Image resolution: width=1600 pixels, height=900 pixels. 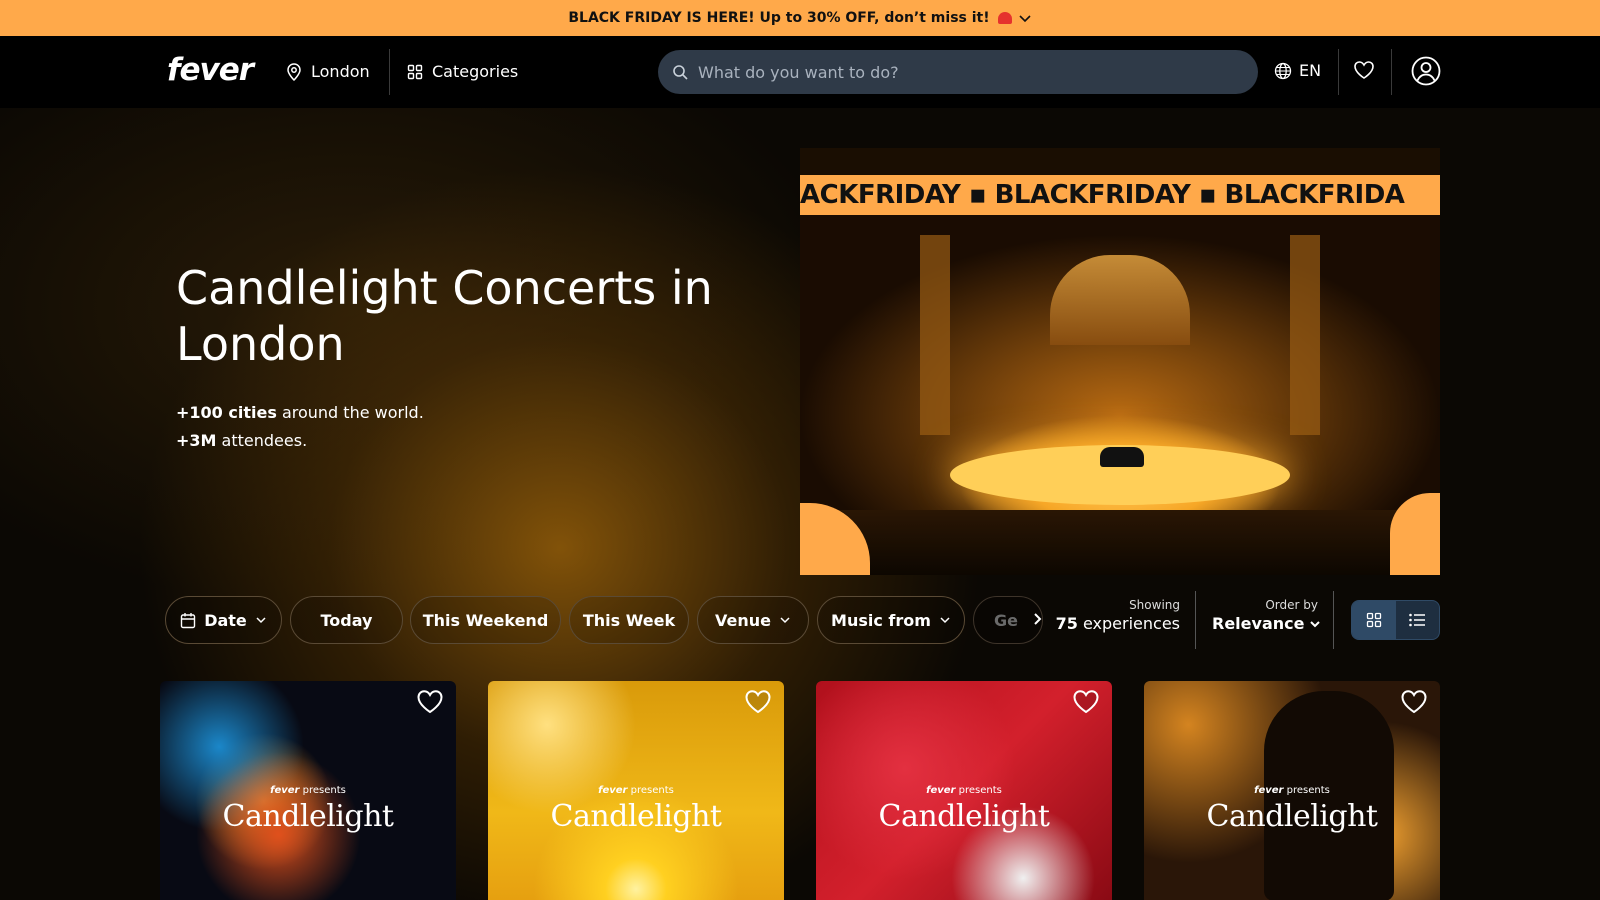 I want to click on language-selector: EN, so click(x=1297, y=70).